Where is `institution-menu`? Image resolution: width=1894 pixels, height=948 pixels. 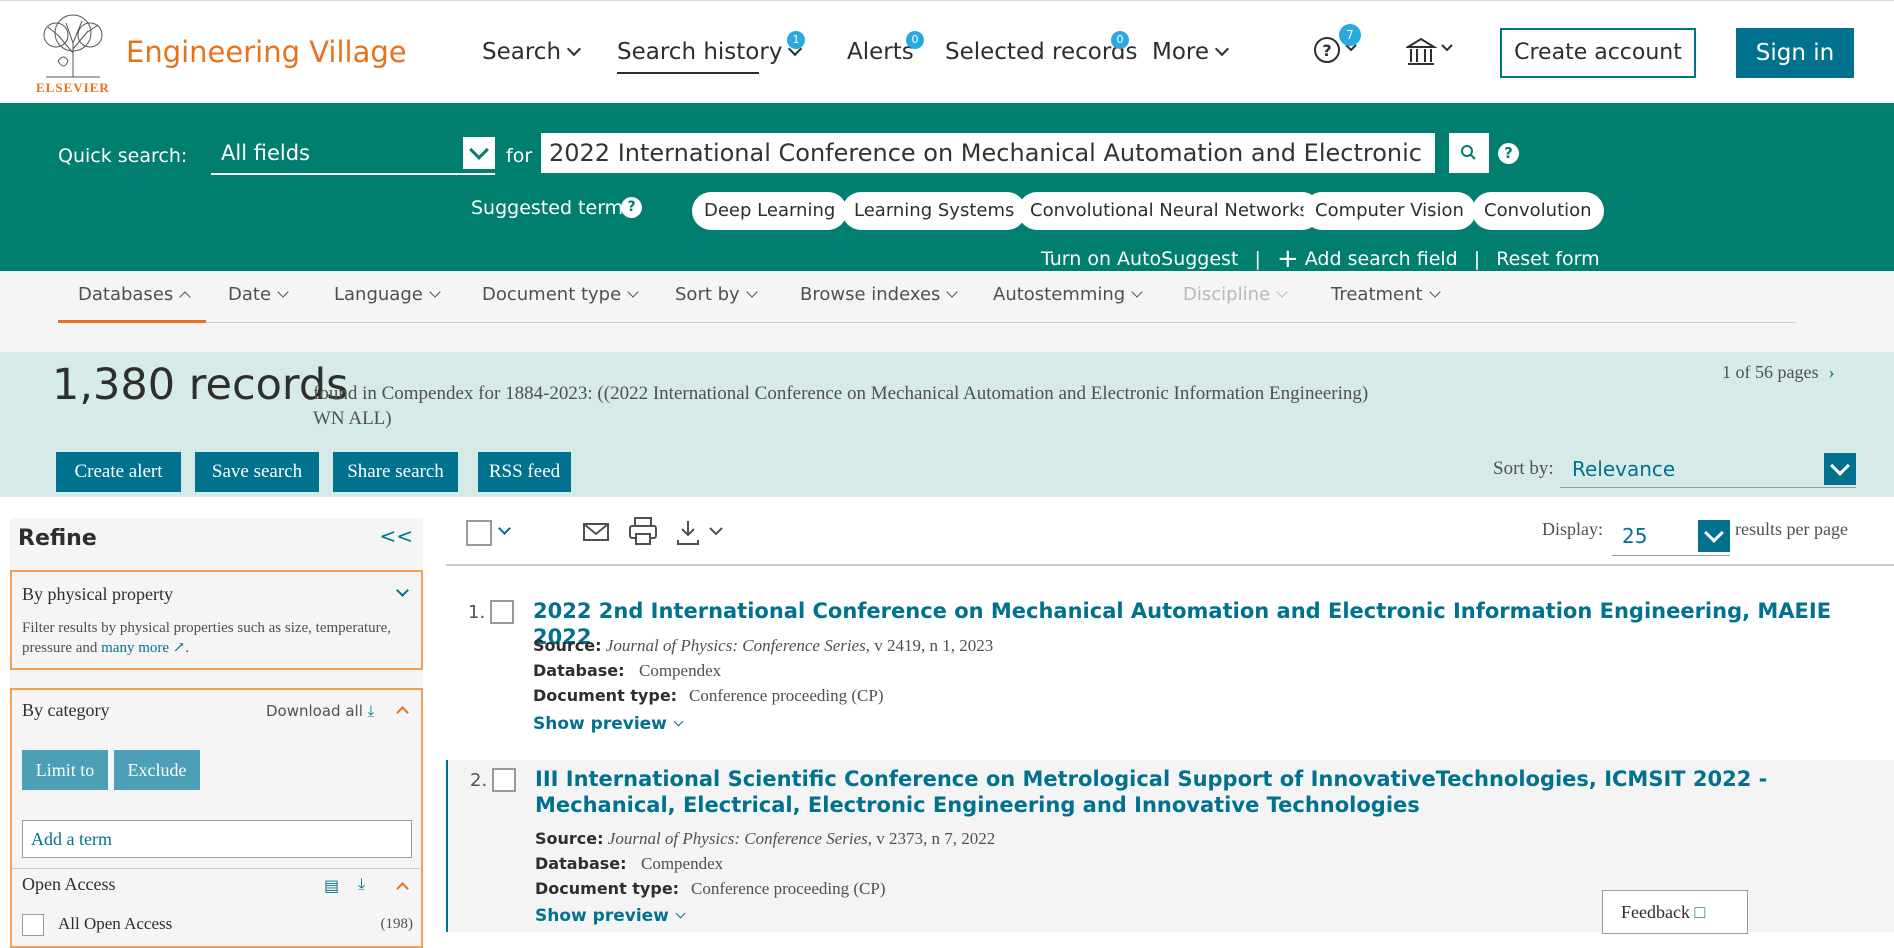 institution-menu is located at coordinates (1433, 52).